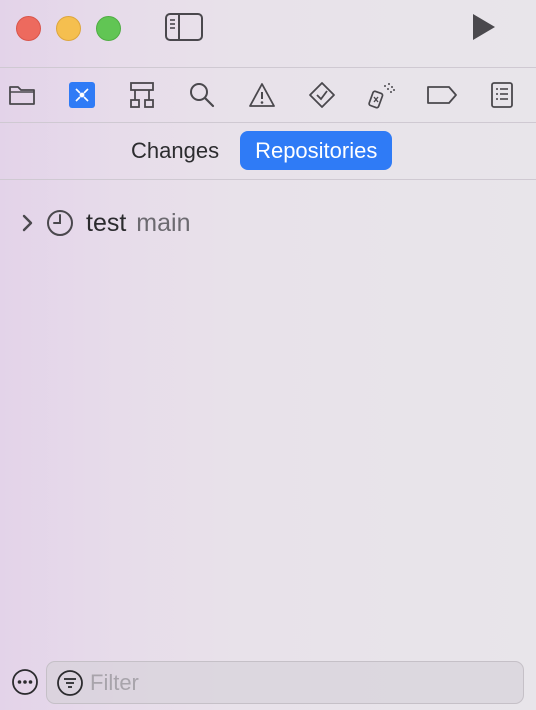 The image size is (536, 710). I want to click on breakpoint-tag-icon, so click(442, 95).